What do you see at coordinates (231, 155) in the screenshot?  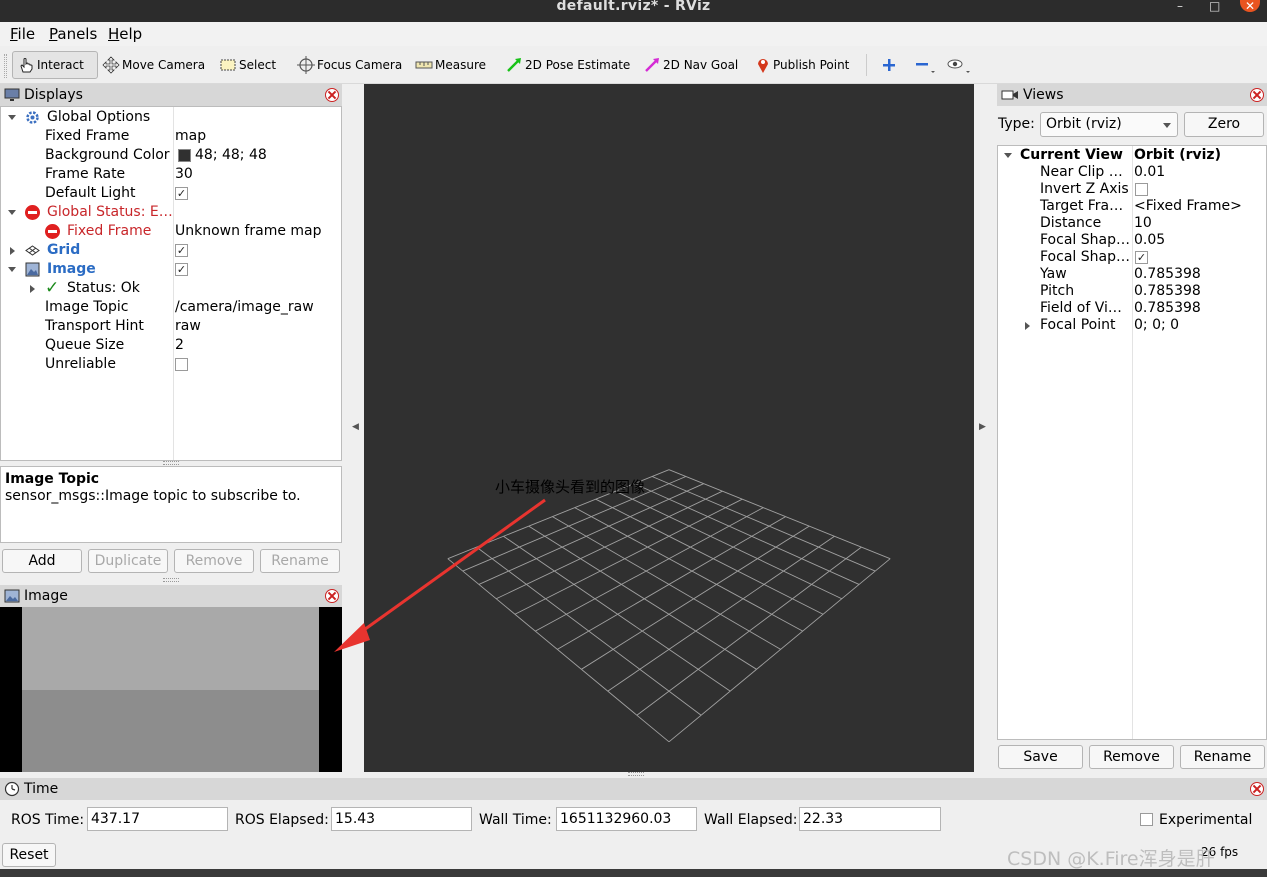 I see `display-row-value: 48; 48; 48` at bounding box center [231, 155].